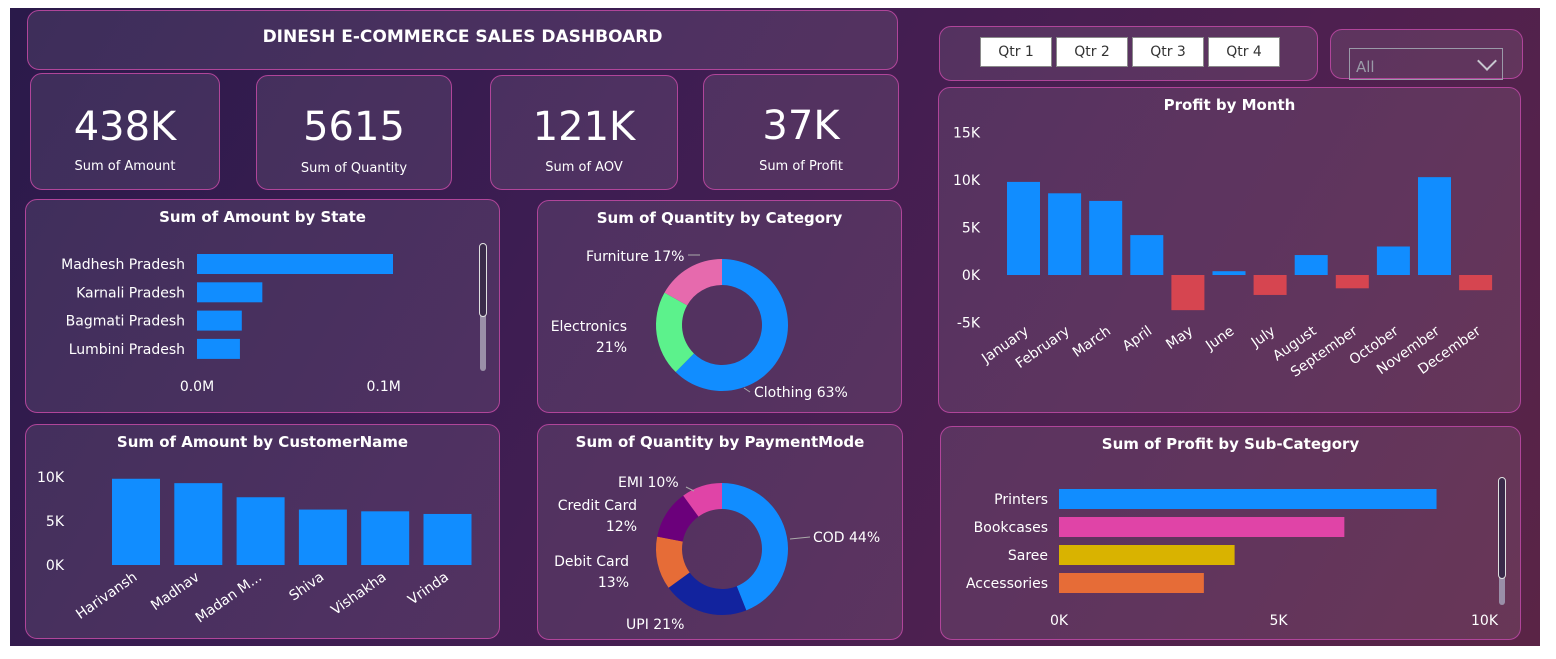 The width and height of the screenshot is (1556, 659). I want to click on kpi-card-quantity: 5615 Sum of Quantity, so click(354, 132).